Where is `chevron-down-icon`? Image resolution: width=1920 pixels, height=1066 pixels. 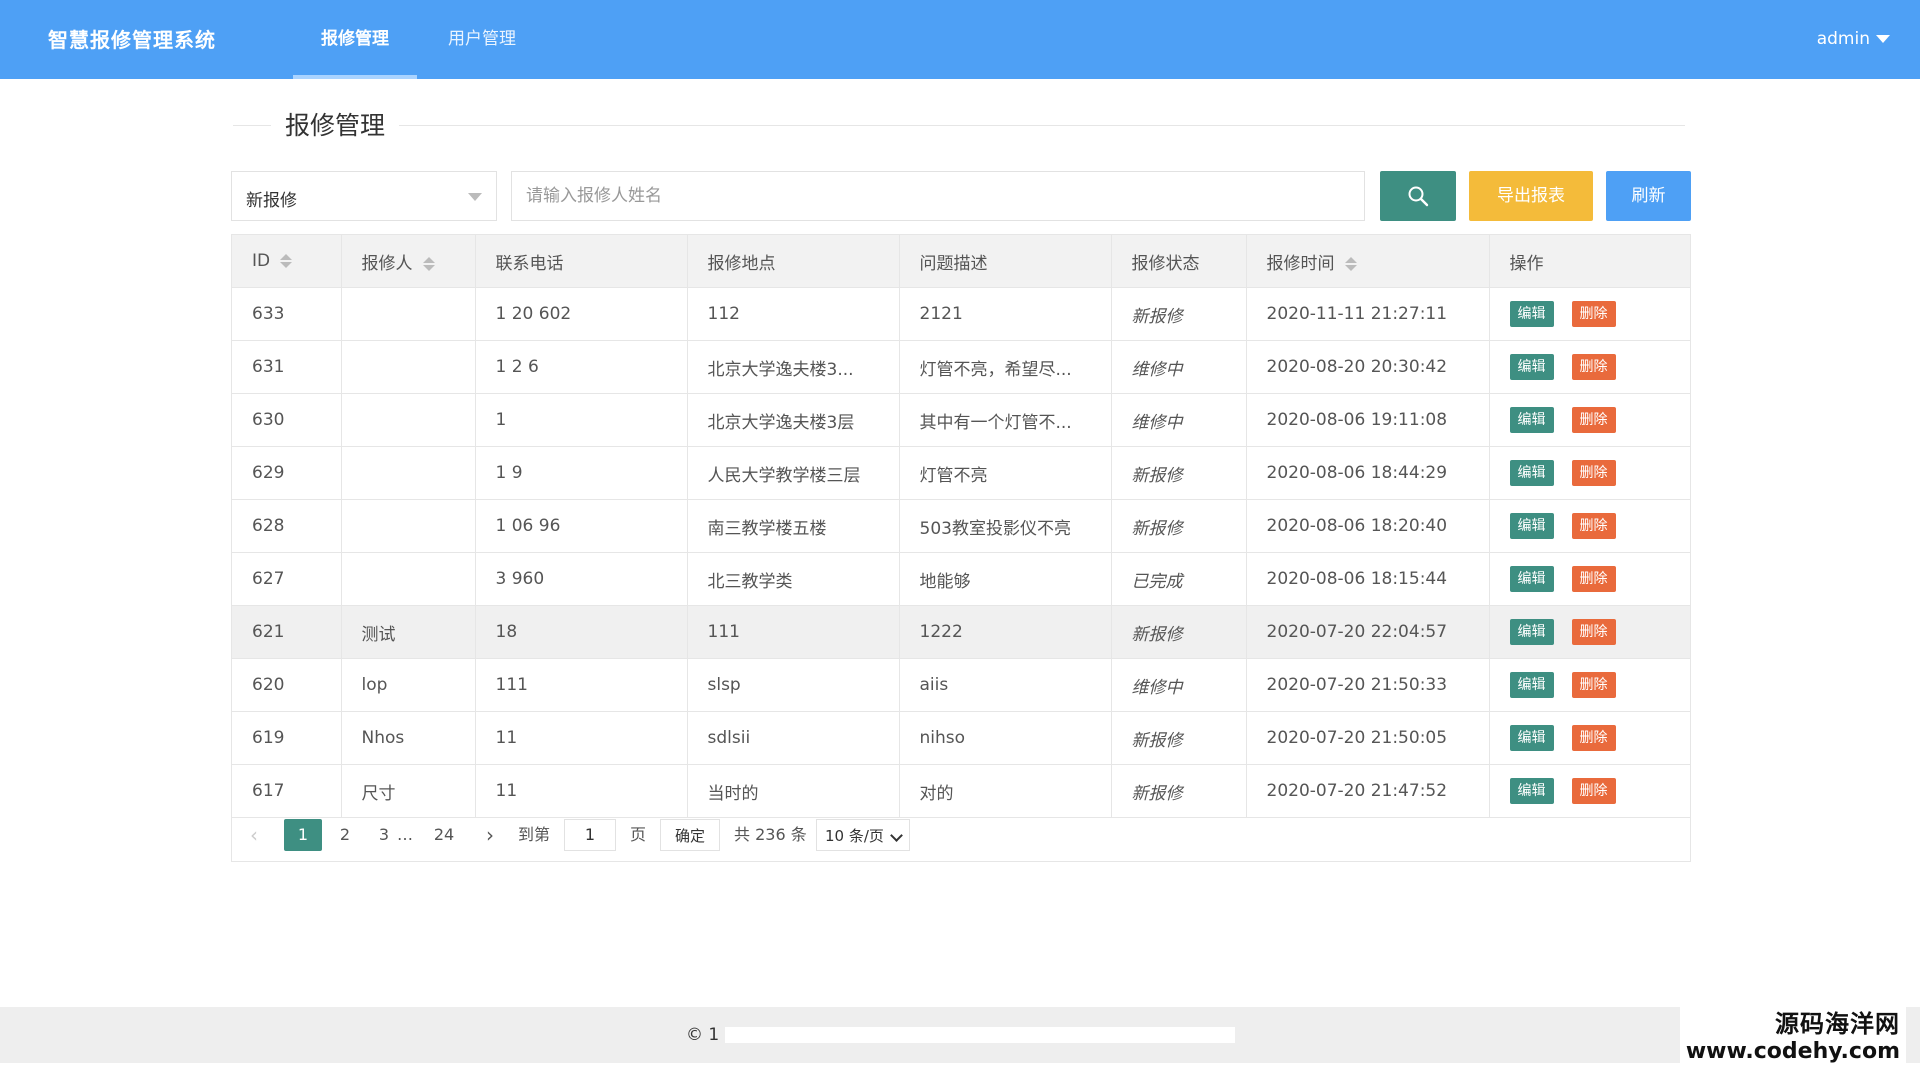 chevron-down-icon is located at coordinates (896, 835).